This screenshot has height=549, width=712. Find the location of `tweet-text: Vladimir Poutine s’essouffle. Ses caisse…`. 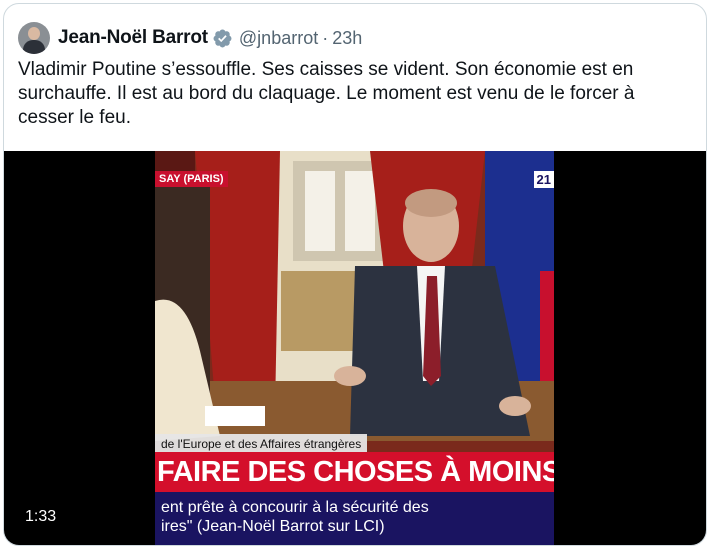

tweet-text: Vladimir Poutine s’essouffle. Ses caisse… is located at coordinates (326, 93).